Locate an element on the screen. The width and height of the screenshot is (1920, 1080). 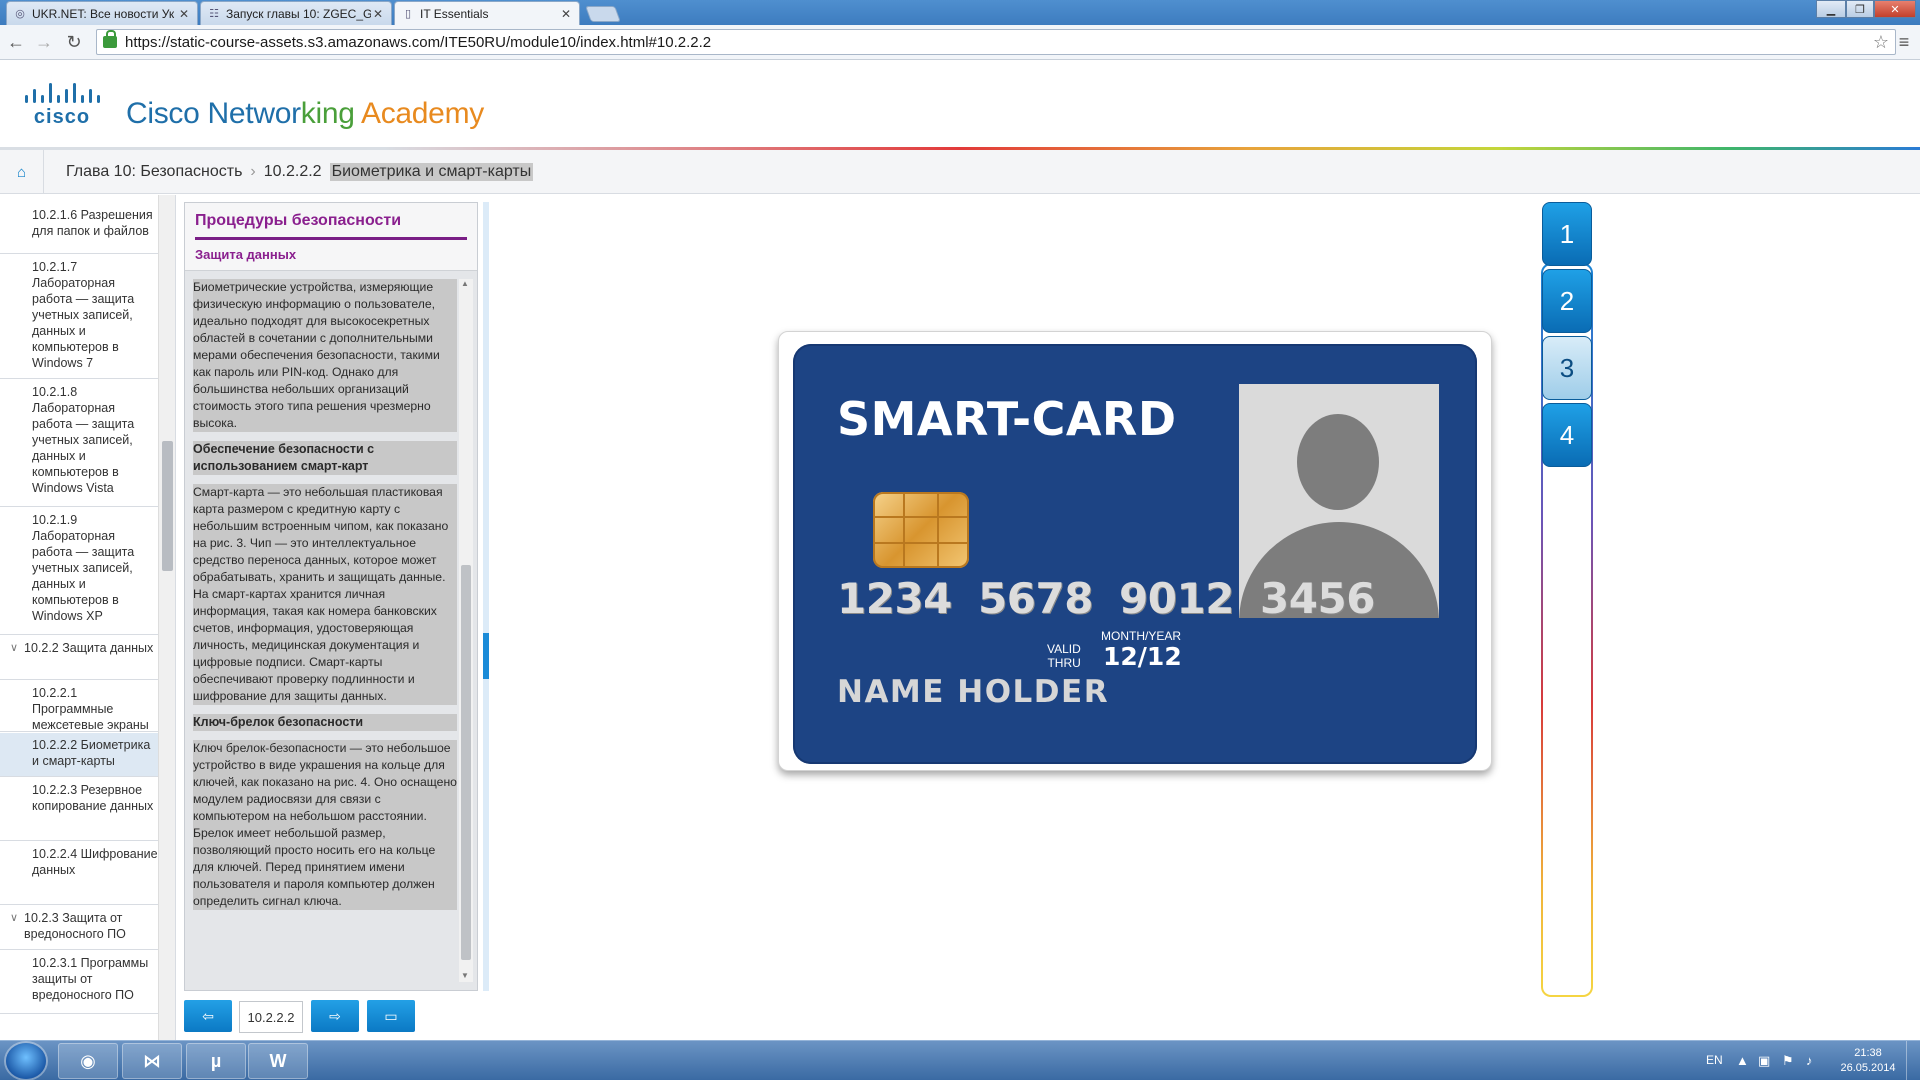
maximize-button: ❐ is located at coordinates (1860, 9).